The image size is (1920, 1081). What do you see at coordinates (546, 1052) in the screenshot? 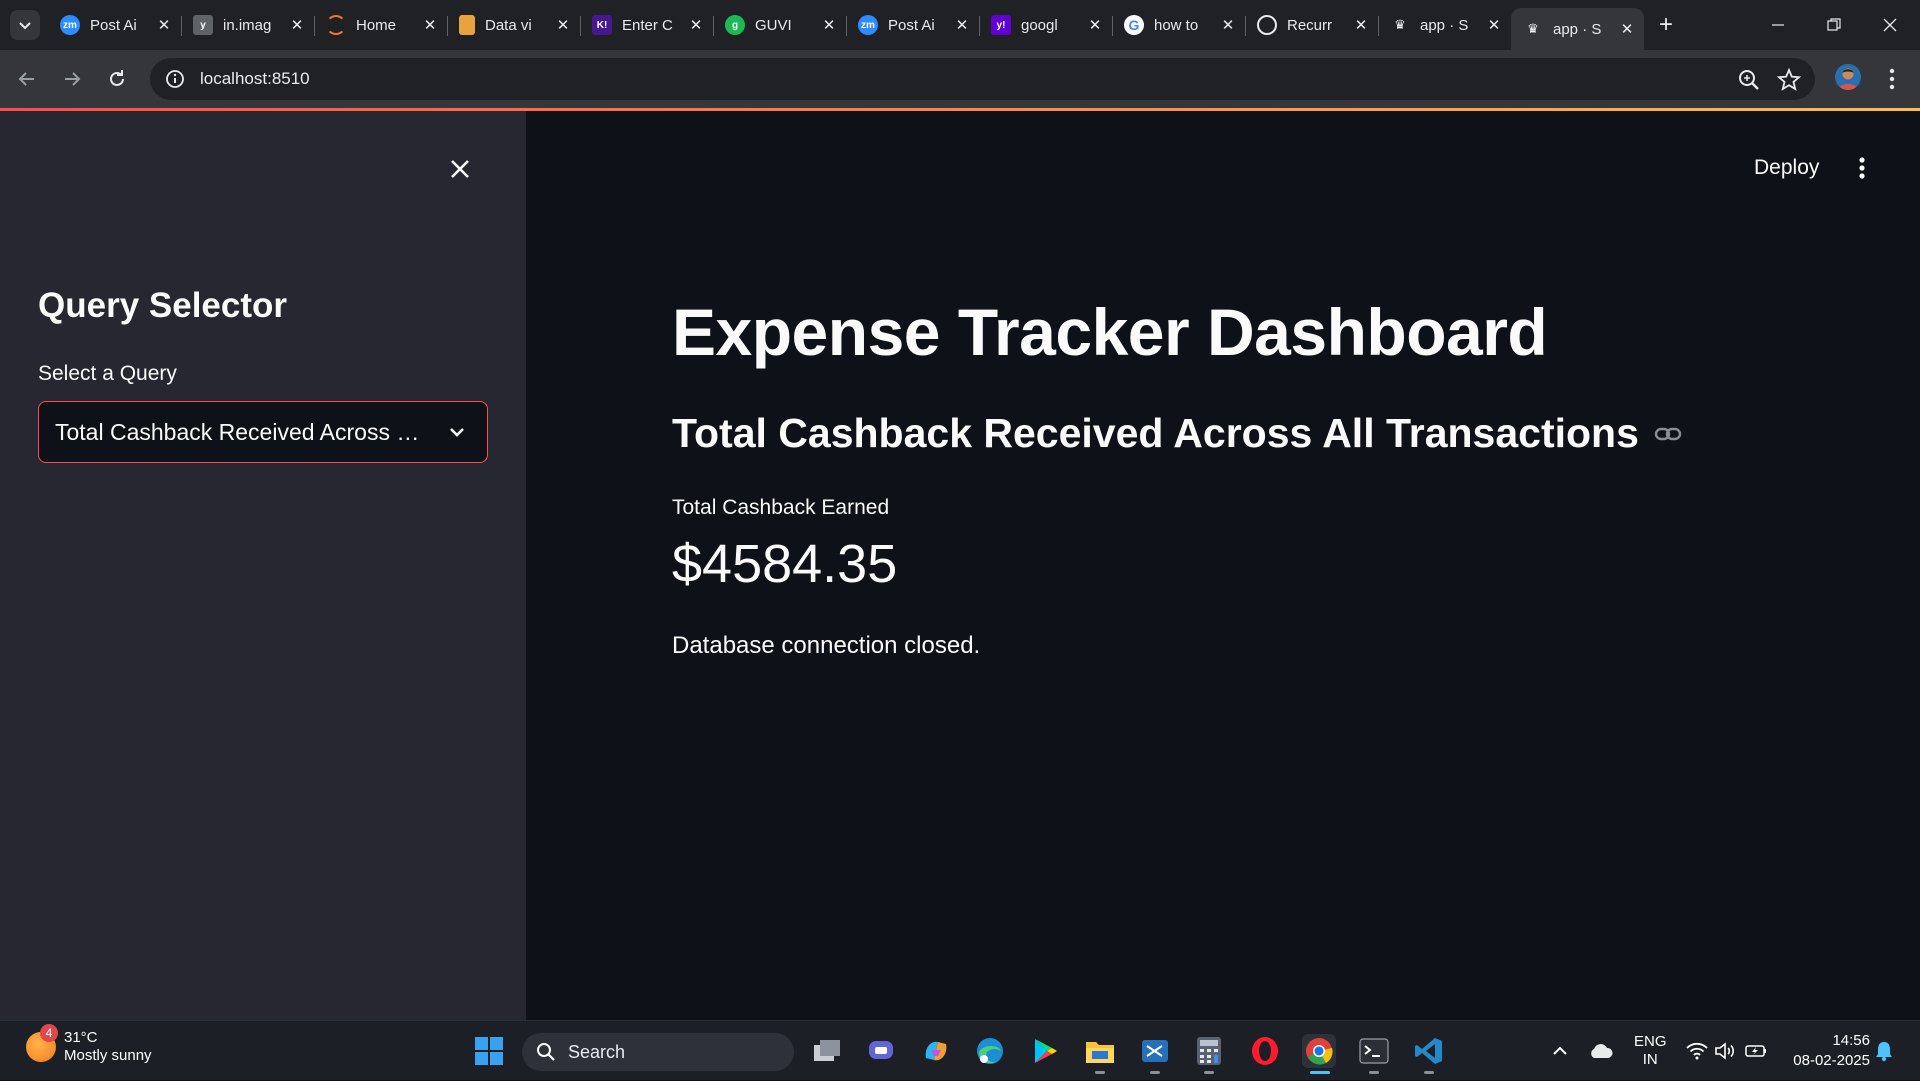
I see `search-icon` at bounding box center [546, 1052].